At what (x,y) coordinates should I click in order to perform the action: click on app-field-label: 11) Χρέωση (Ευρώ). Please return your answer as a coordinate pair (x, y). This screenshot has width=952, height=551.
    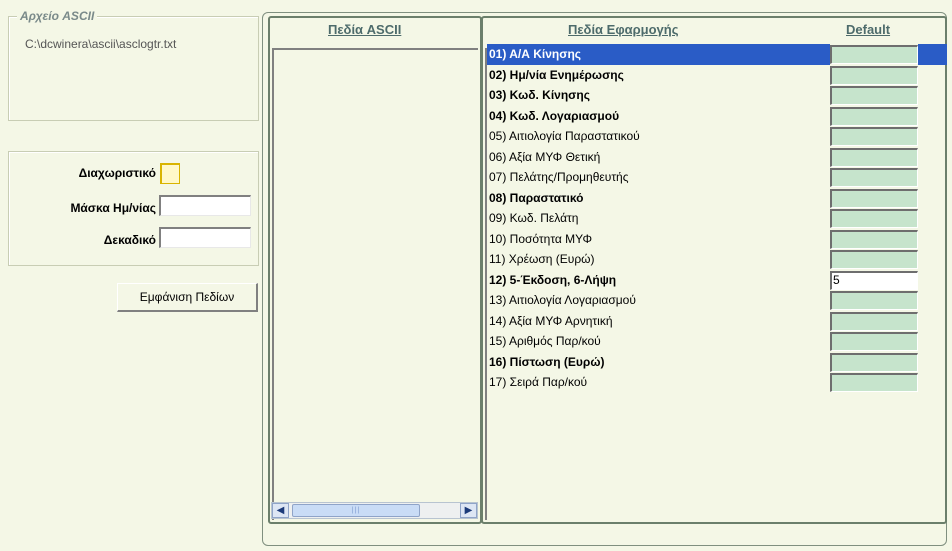
    Looking at the image, I should click on (542, 259).